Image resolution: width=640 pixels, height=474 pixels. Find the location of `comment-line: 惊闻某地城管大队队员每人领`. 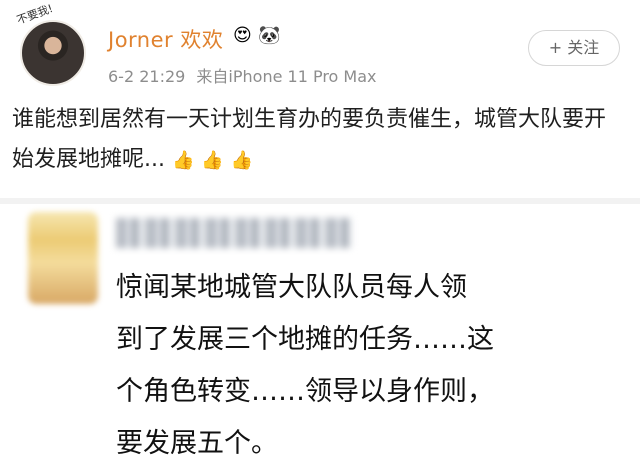

comment-line: 惊闻某地城管大队队员每人领 is located at coordinates (291, 287).